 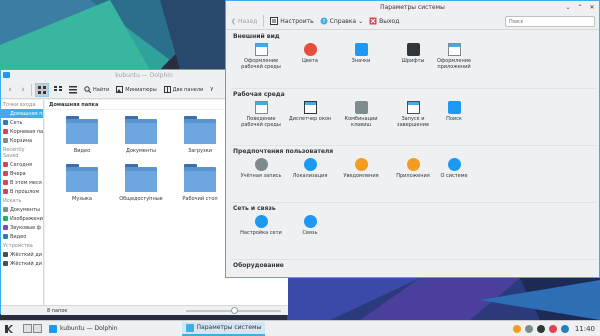 I want to click on calendar-icon, so click(x=5, y=182).